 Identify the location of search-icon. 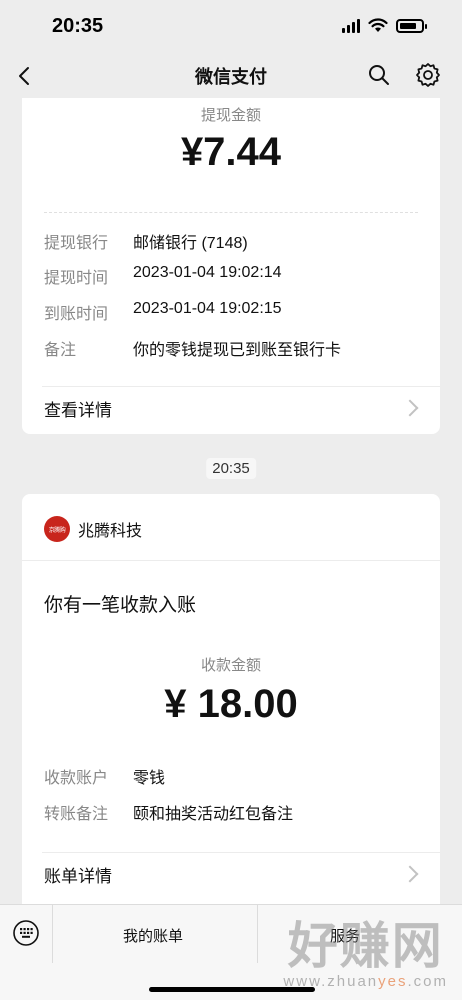
(379, 75).